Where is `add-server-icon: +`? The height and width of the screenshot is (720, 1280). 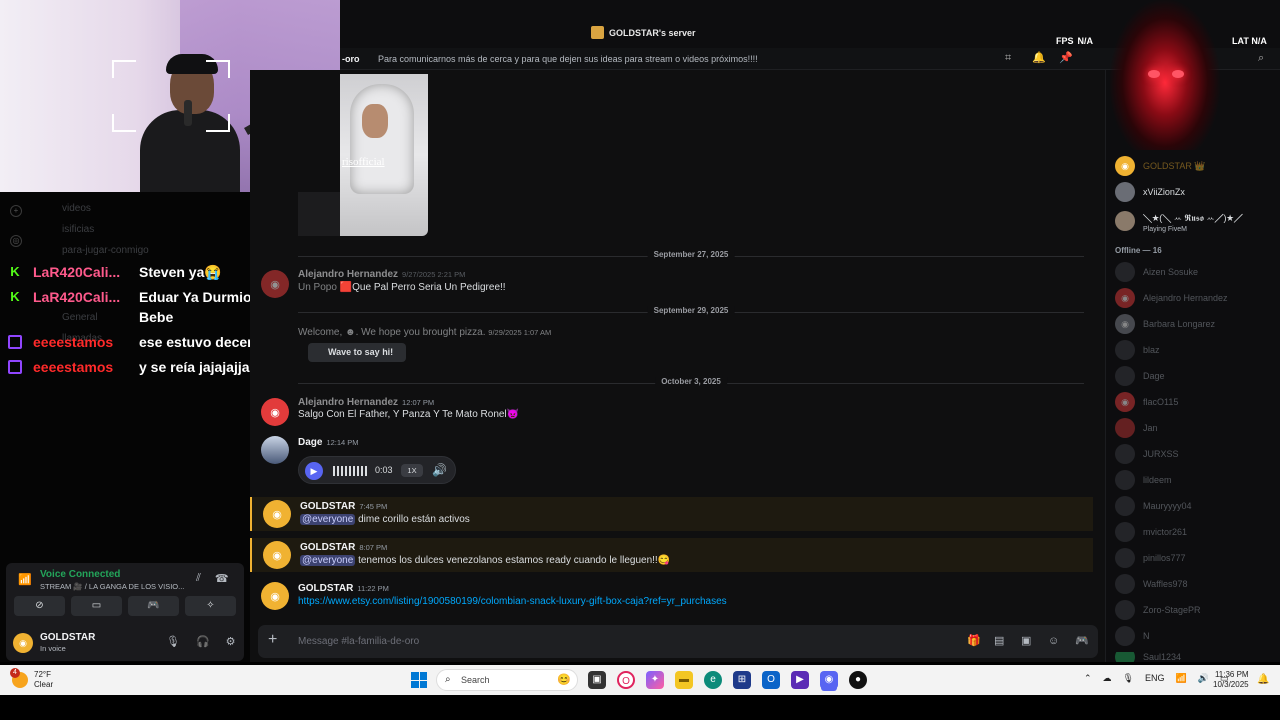 add-server-icon: + is located at coordinates (16, 211).